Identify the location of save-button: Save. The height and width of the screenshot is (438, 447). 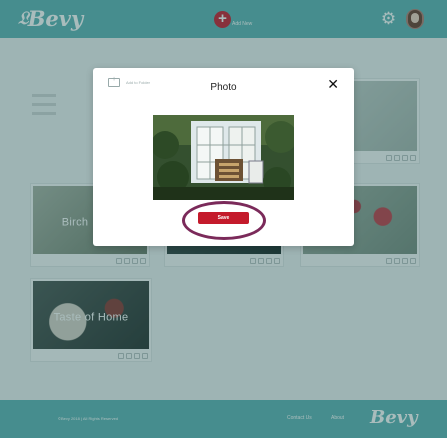
(223, 218).